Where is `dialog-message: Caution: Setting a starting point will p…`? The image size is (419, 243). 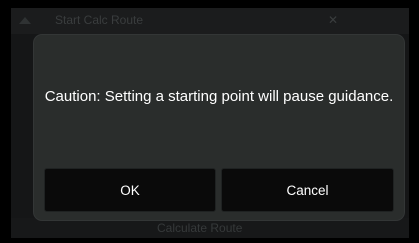
dialog-message: Caution: Setting a starting point will p… is located at coordinates (219, 96).